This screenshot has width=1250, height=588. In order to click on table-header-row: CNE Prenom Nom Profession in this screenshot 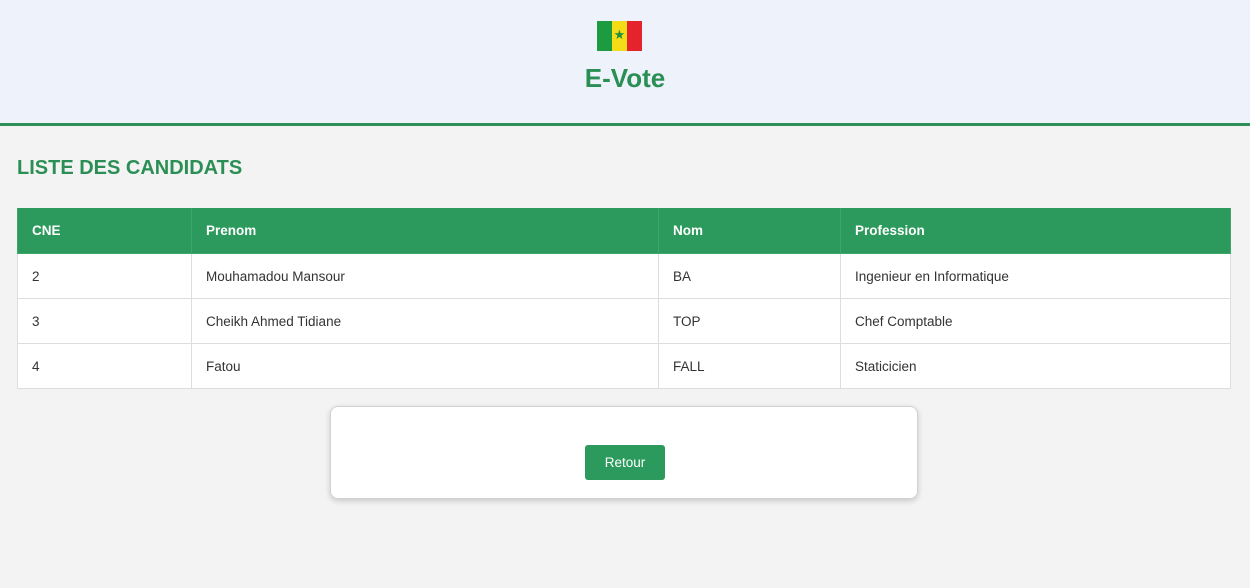, I will do `click(624, 231)`.